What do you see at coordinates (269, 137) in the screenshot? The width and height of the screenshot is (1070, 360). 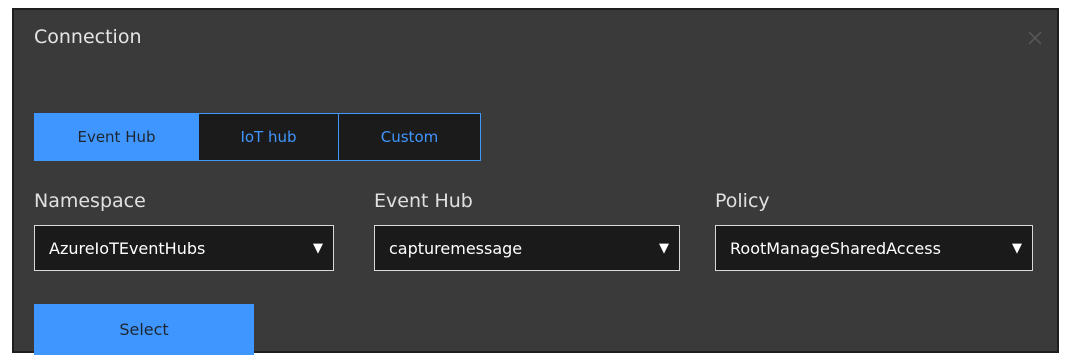 I see `tab-iot-hub: IoT hub` at bounding box center [269, 137].